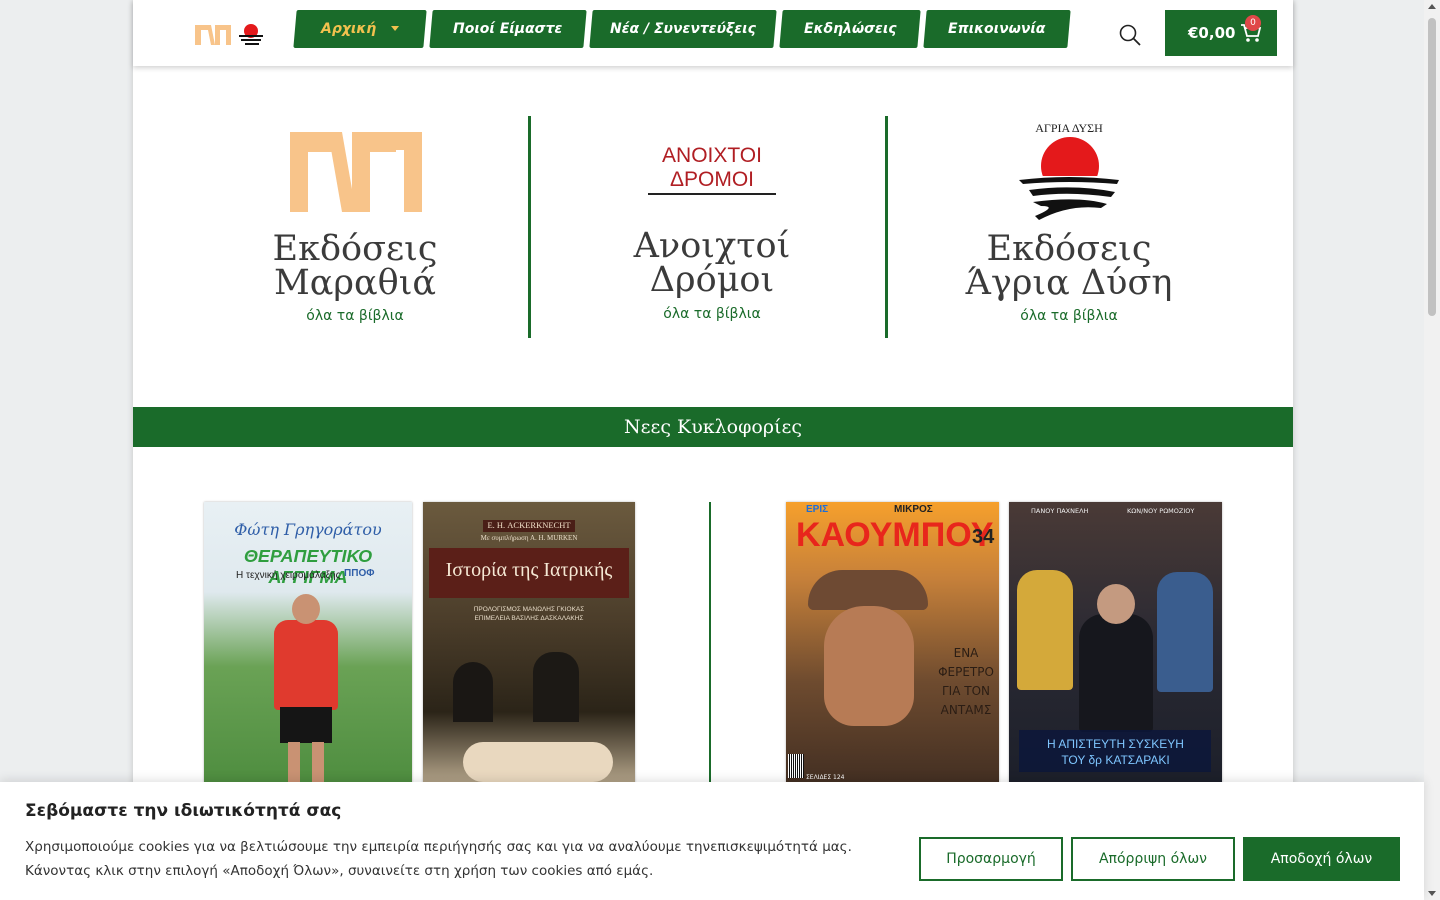 The image size is (1440, 900). What do you see at coordinates (359, 573) in the screenshot?
I see `book-badge: ΠΠΟΦ` at bounding box center [359, 573].